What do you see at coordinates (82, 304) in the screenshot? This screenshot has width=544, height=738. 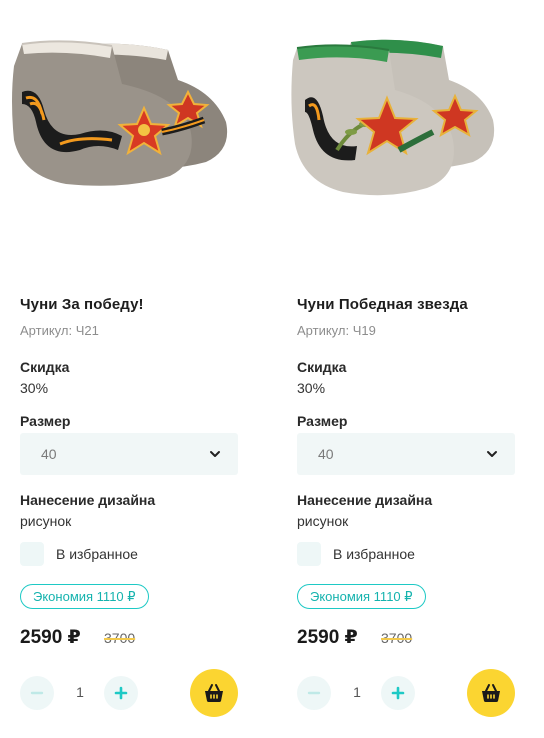 I see `product-title: Чуни За победу!` at bounding box center [82, 304].